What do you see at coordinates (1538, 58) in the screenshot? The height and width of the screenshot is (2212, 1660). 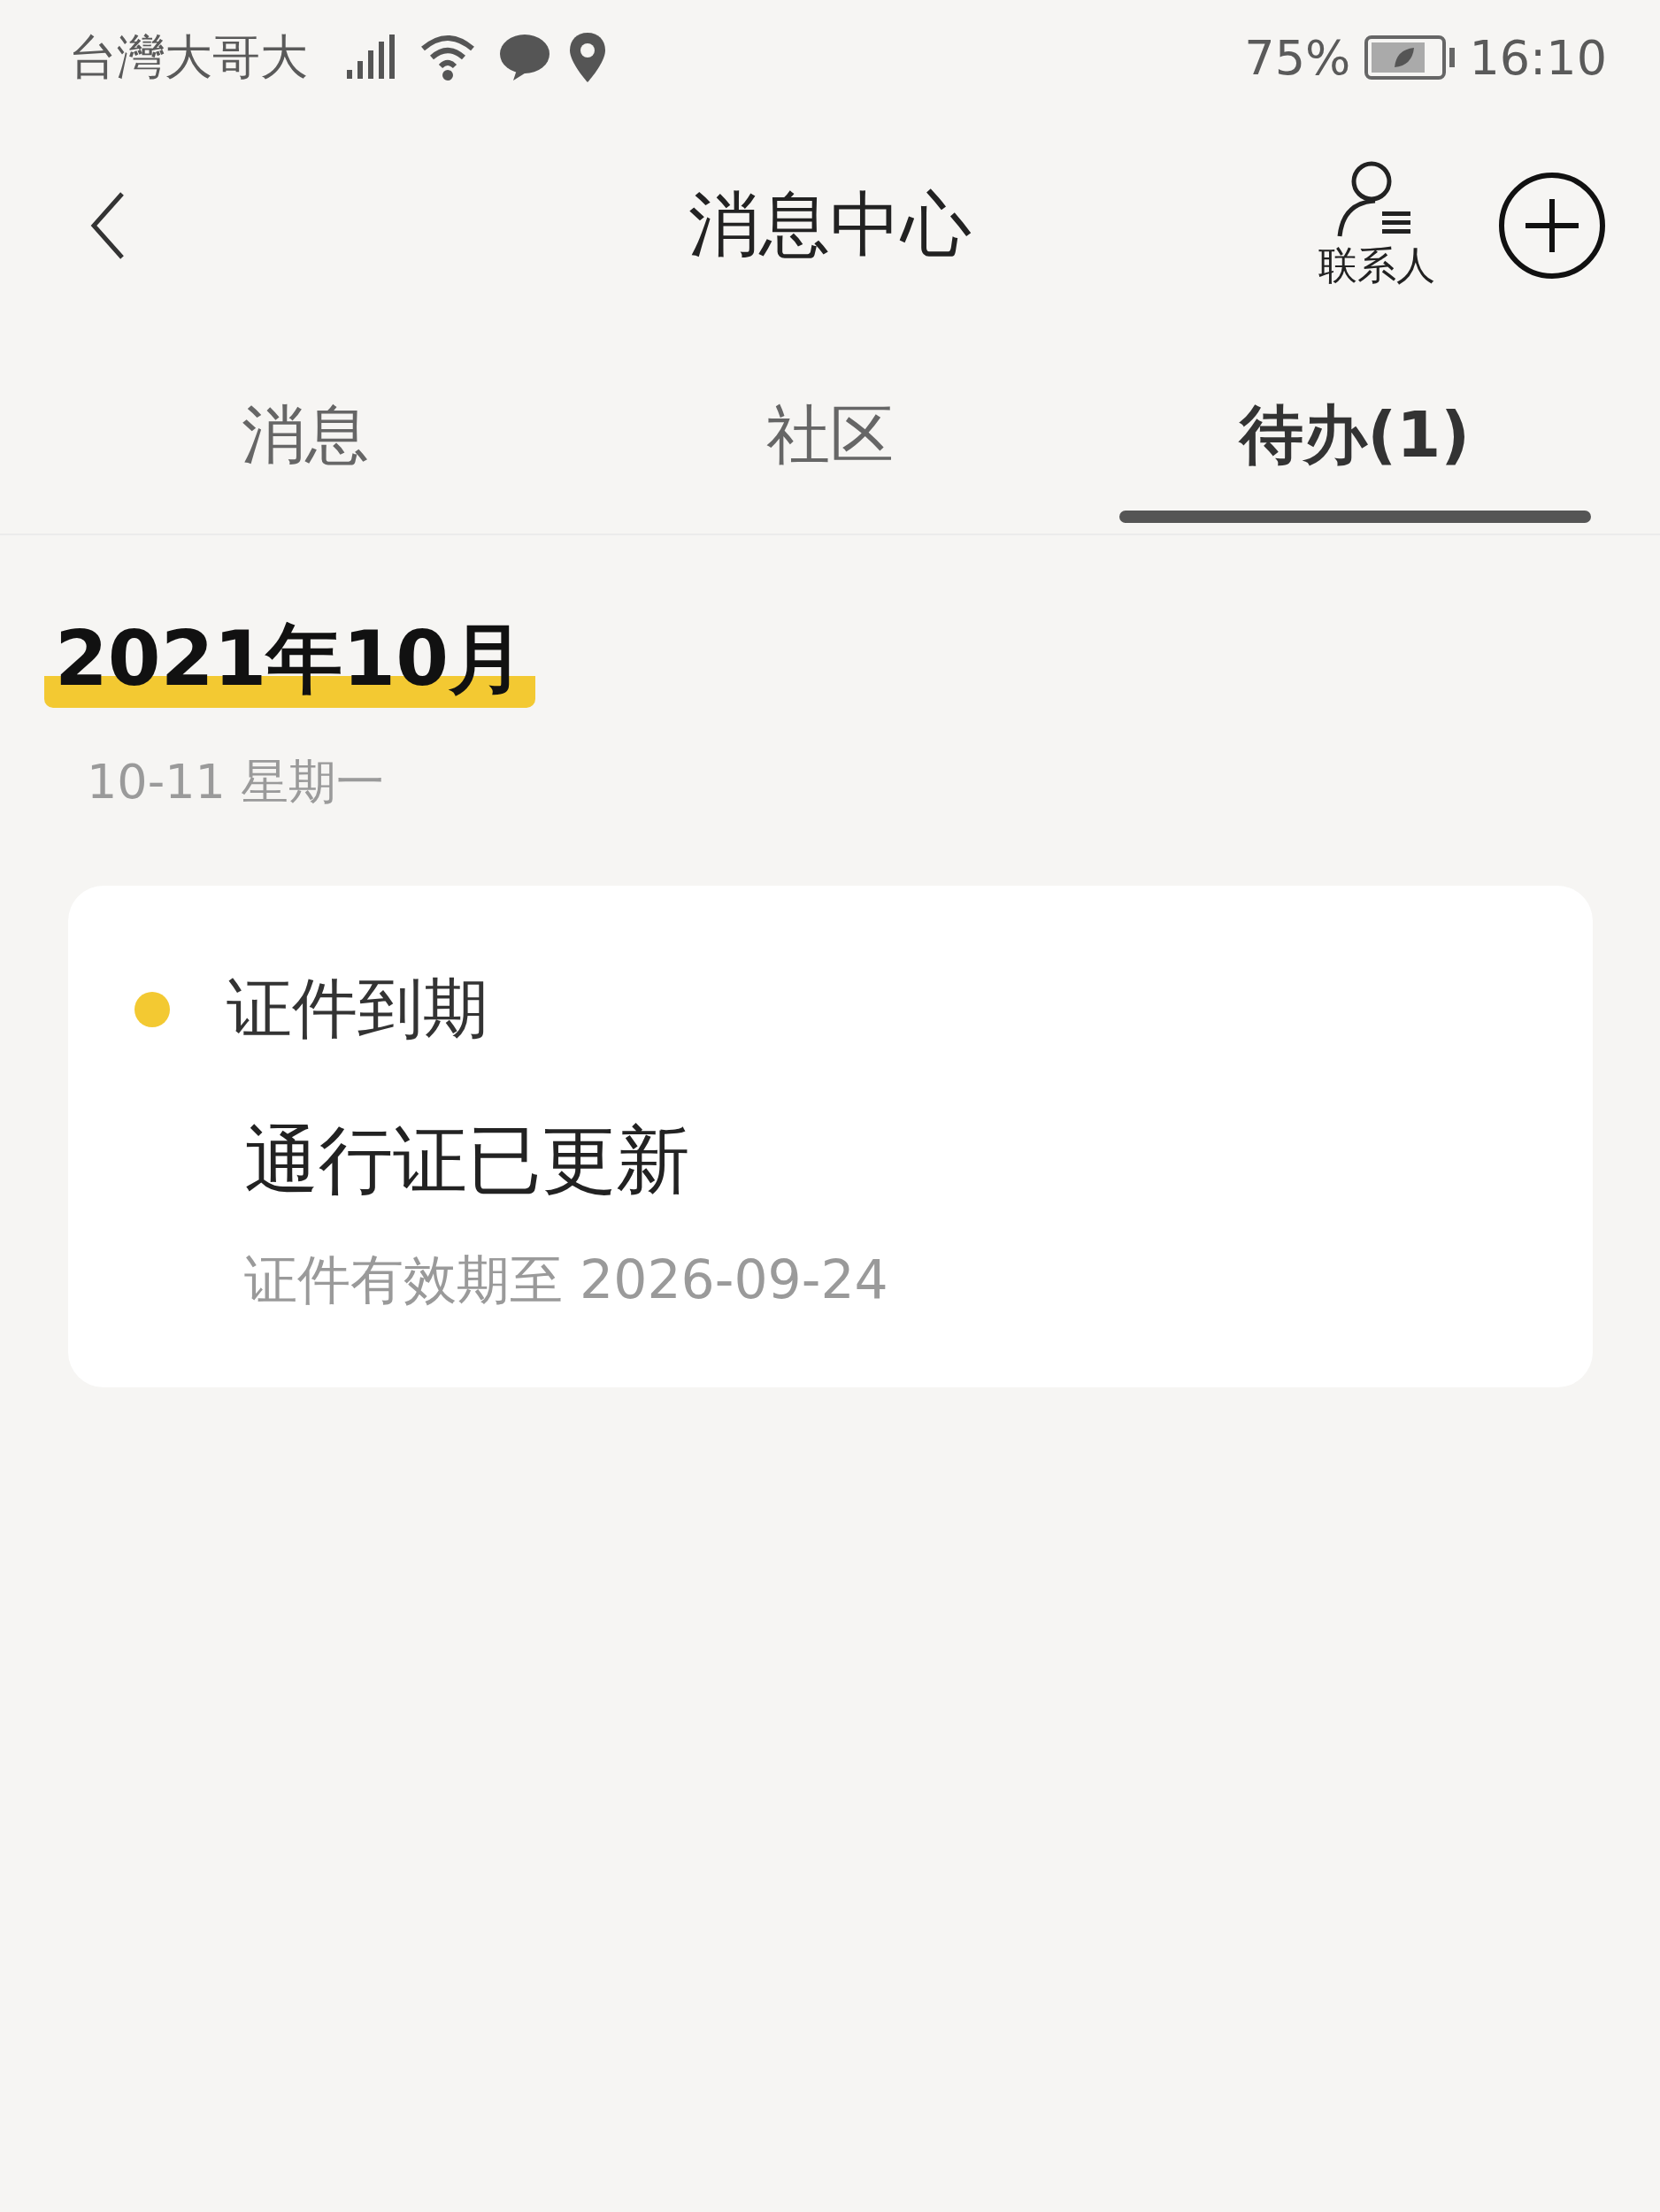 I see `clock-time: 16:10` at bounding box center [1538, 58].